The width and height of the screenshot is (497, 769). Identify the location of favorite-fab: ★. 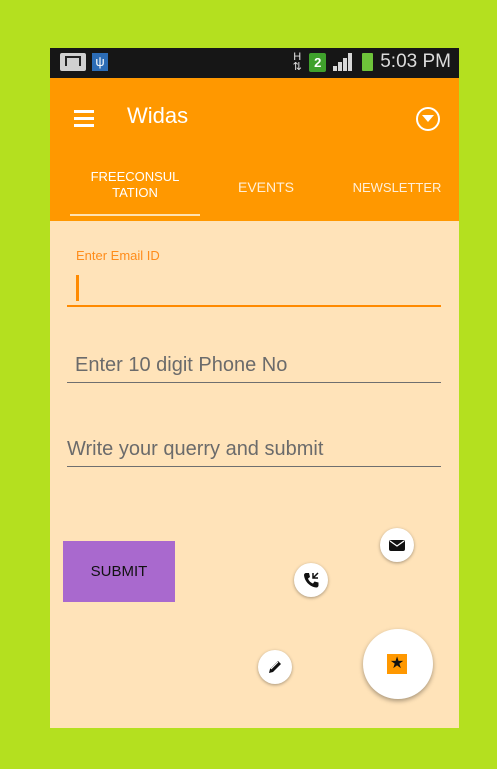
(398, 664).